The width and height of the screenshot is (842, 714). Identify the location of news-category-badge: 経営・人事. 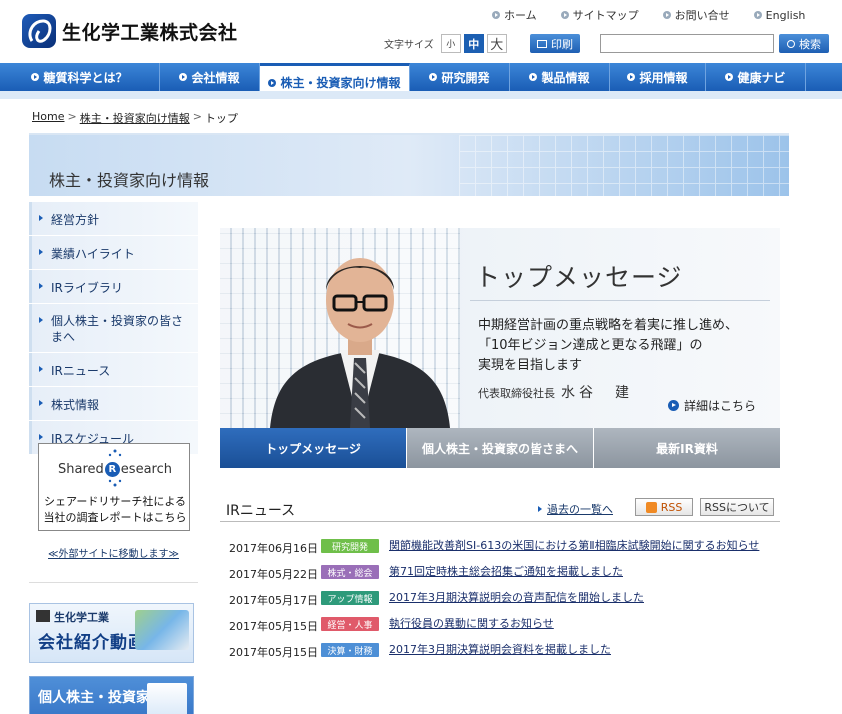
(350, 624).